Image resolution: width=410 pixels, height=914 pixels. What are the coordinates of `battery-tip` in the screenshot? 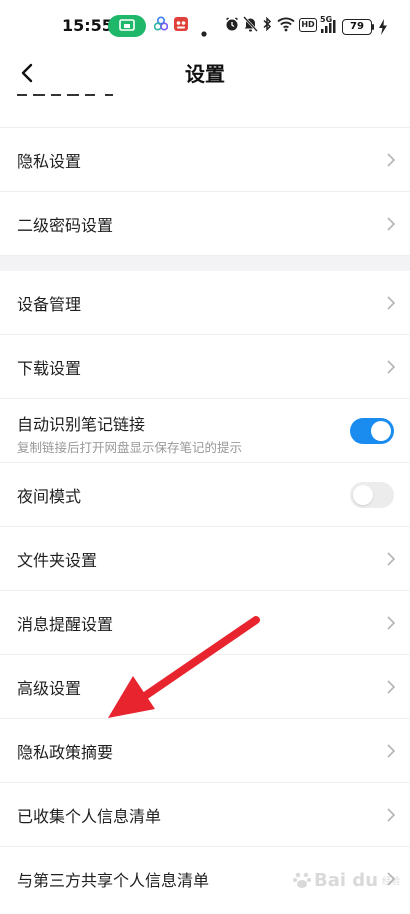 It's located at (373, 27).